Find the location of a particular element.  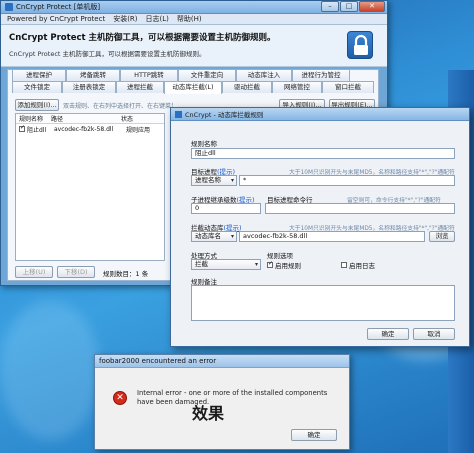

remark-textarea is located at coordinates (323, 303).